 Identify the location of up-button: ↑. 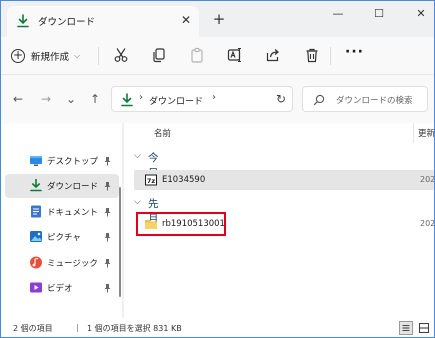
(95, 99).